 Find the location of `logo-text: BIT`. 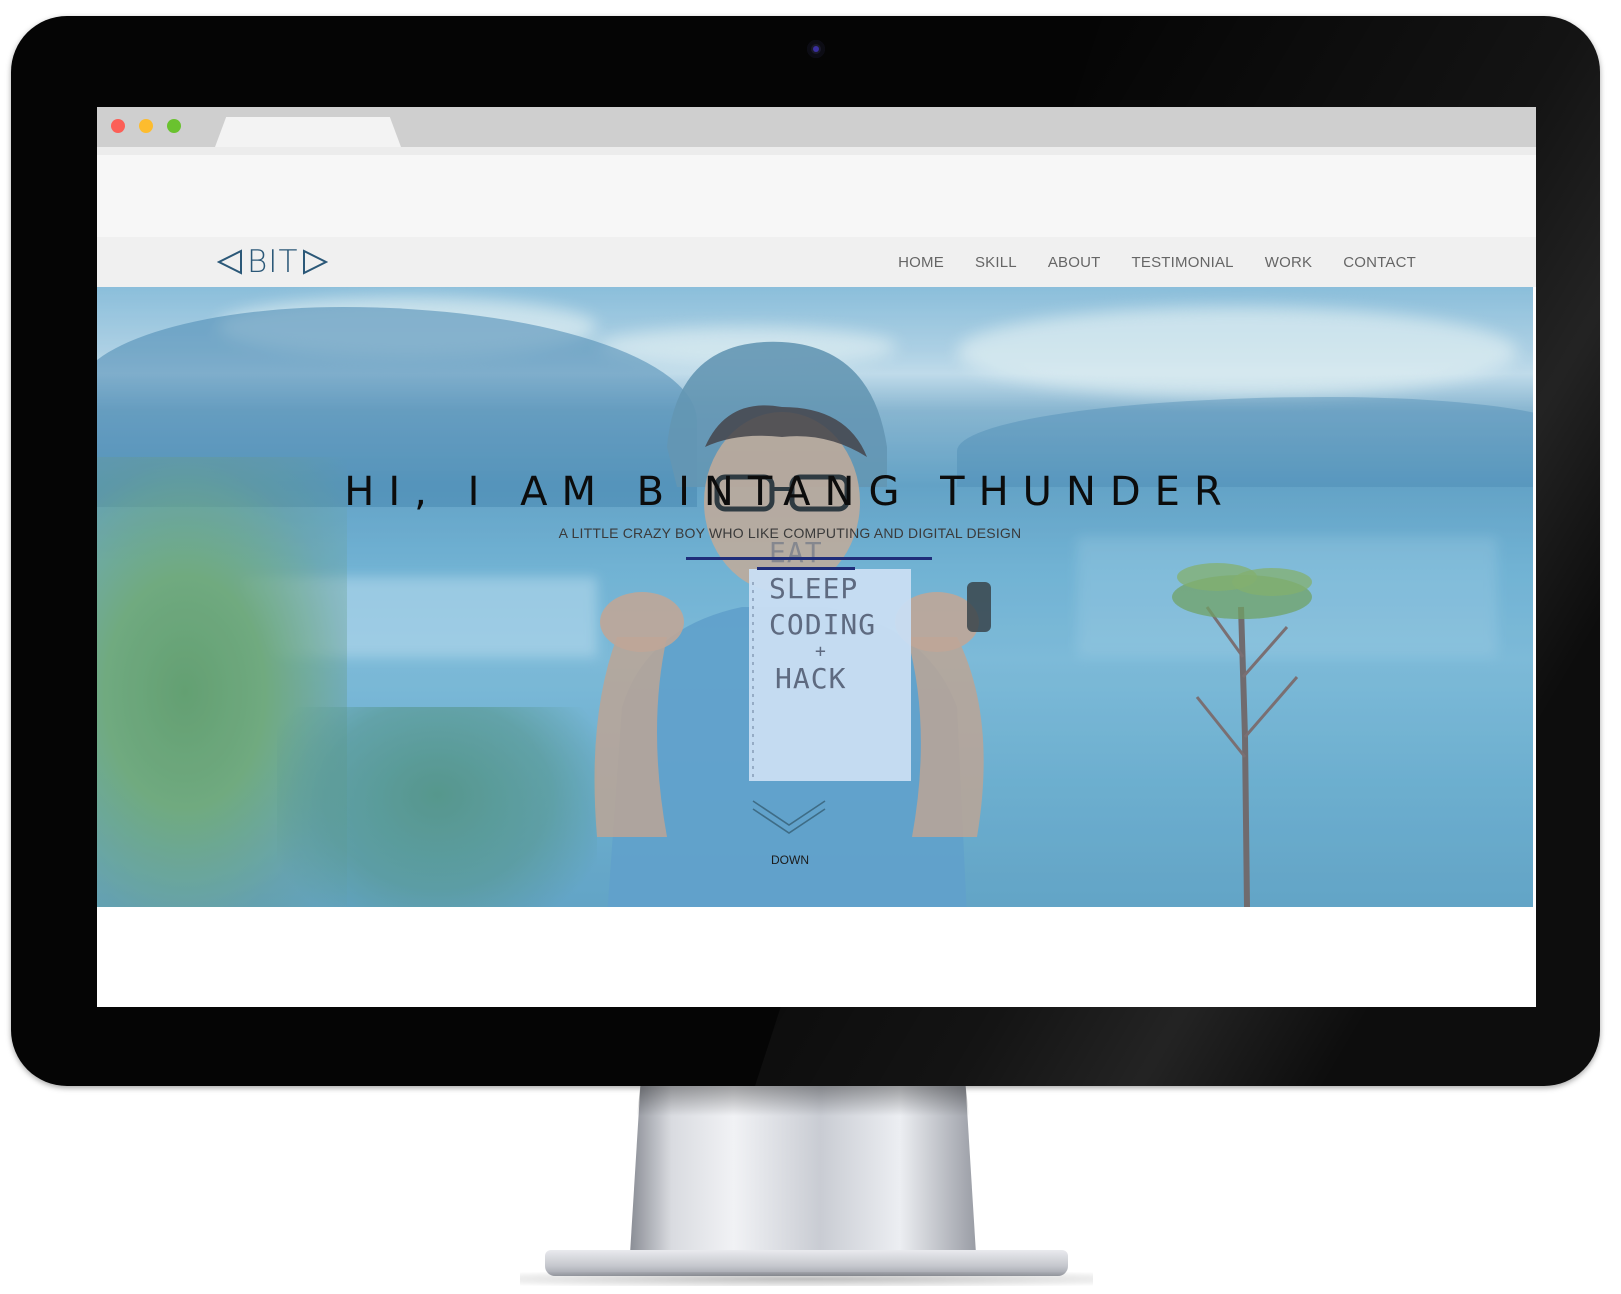

logo-text: BIT is located at coordinates (273, 262).